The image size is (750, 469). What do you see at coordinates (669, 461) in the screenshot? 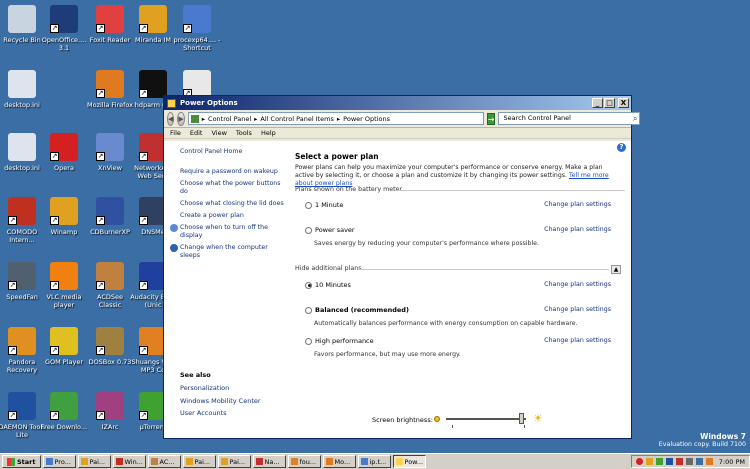
I see `daemon-tray-icon` at bounding box center [669, 461].